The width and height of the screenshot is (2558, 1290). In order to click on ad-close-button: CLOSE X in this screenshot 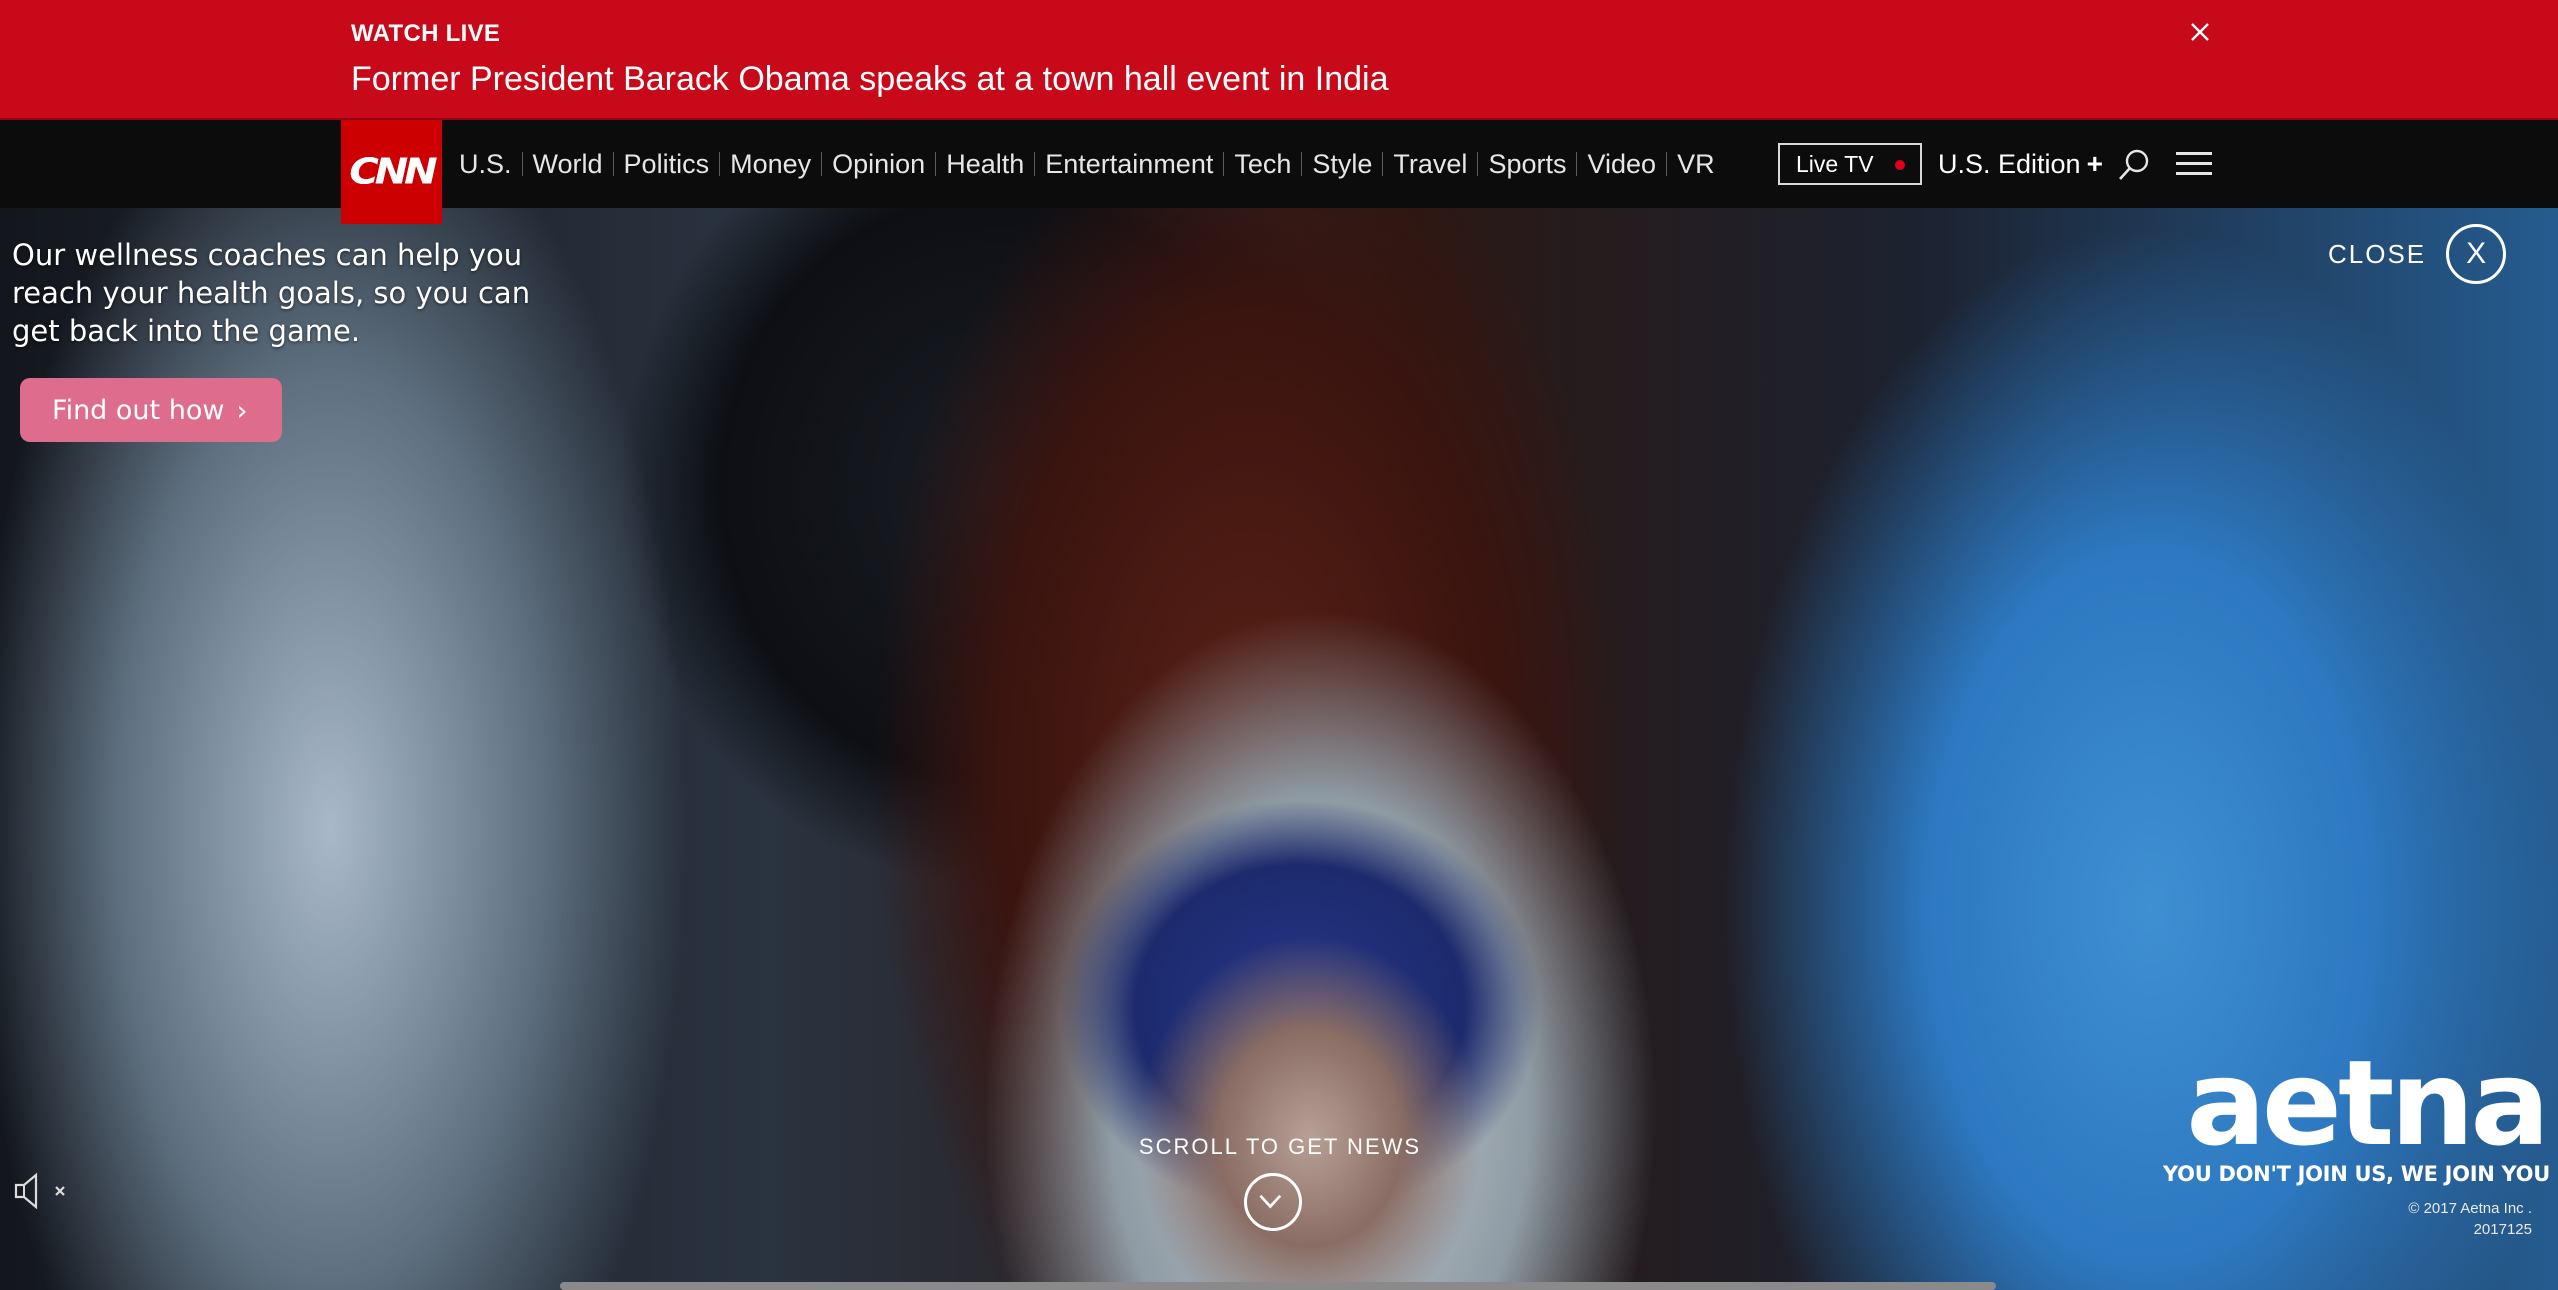, I will do `click(2417, 254)`.